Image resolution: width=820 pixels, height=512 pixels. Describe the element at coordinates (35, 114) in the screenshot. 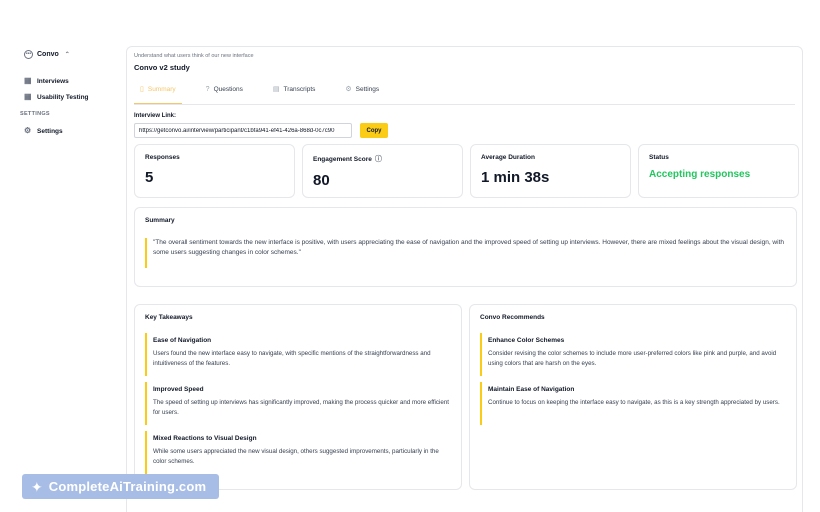

I see `sidebar-section-label: SETTINGS` at that location.